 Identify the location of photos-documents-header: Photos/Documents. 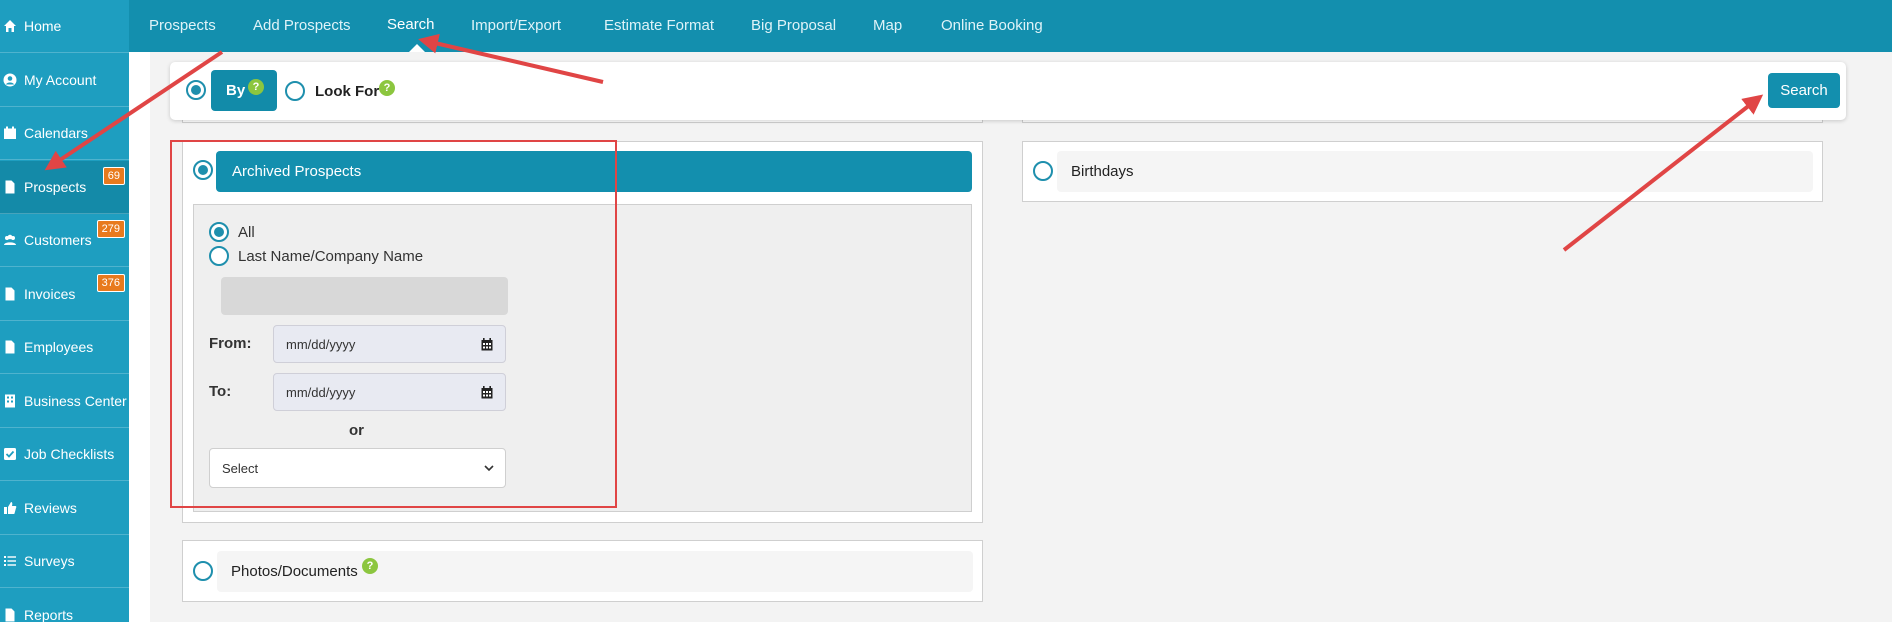
(595, 571).